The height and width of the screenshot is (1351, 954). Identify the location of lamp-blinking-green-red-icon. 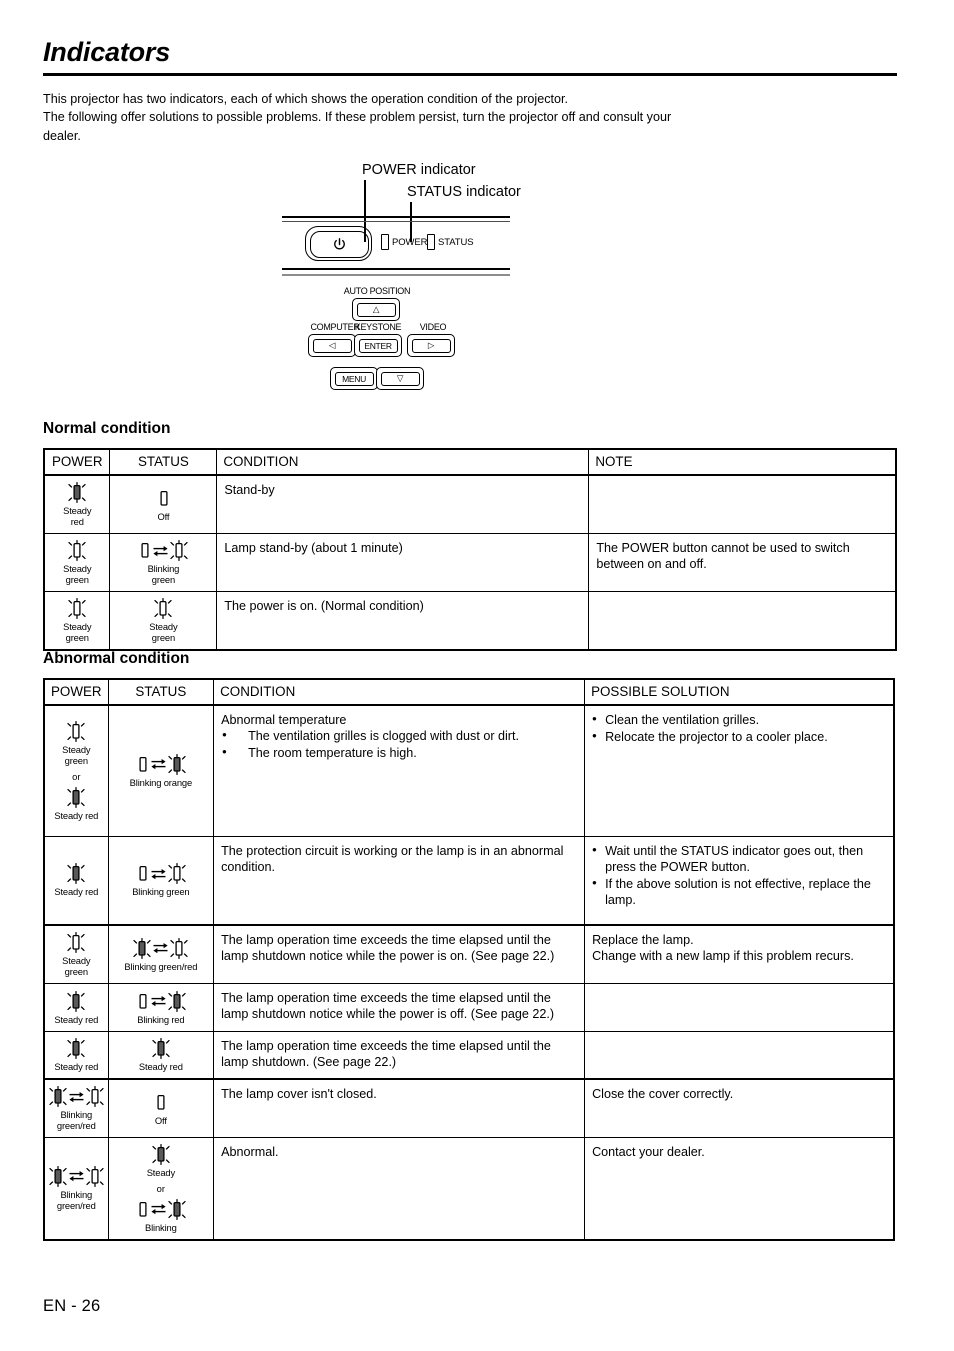
(76, 1096).